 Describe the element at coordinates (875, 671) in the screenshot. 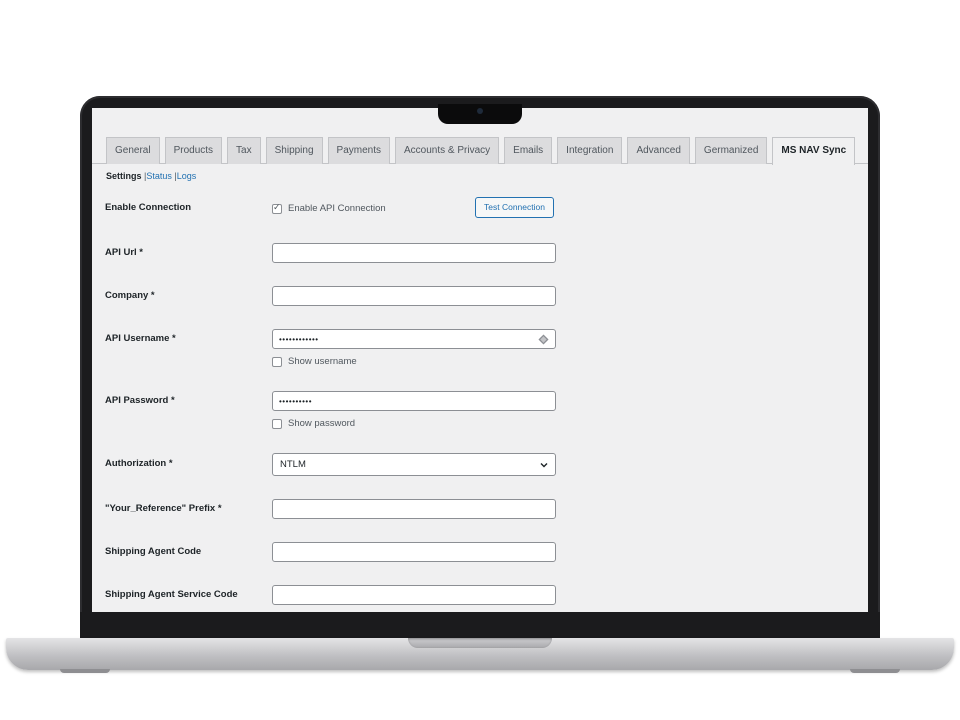

I see `laptop-foot-right` at that location.